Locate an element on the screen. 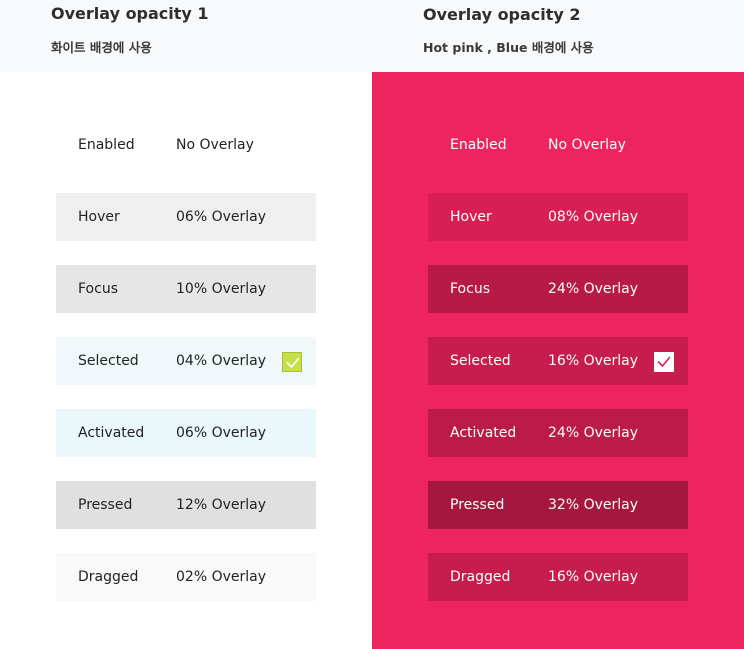 The height and width of the screenshot is (649, 744). state-row-activated: Activated 24% Overlay is located at coordinates (558, 433).